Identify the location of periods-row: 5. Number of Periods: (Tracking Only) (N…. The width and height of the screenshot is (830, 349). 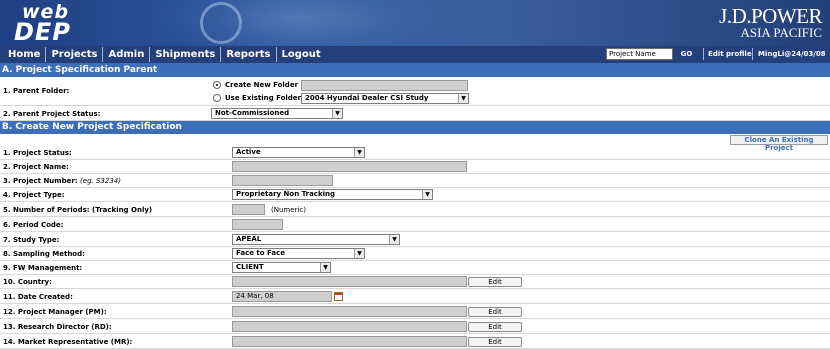
(415, 209).